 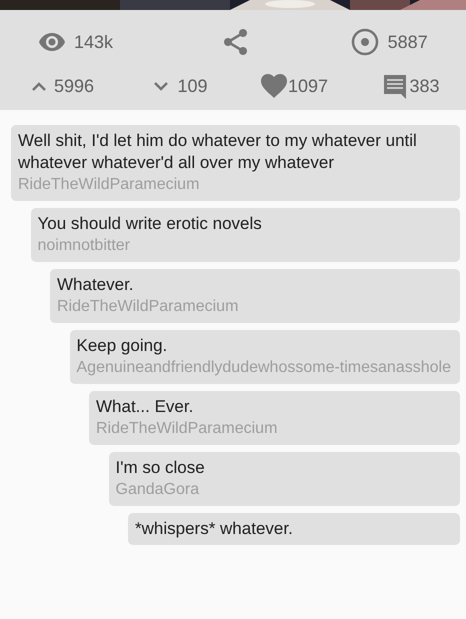 I want to click on comment-text: Keep going., so click(x=122, y=346).